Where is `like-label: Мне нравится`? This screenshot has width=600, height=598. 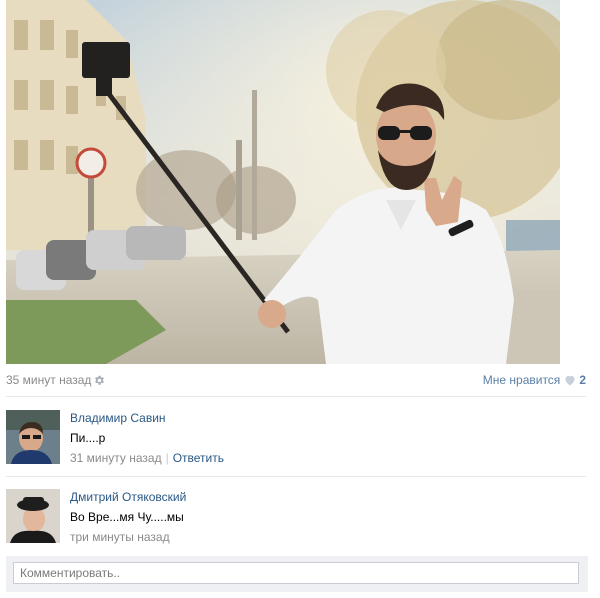 like-label: Мне нравится is located at coordinates (521, 380).